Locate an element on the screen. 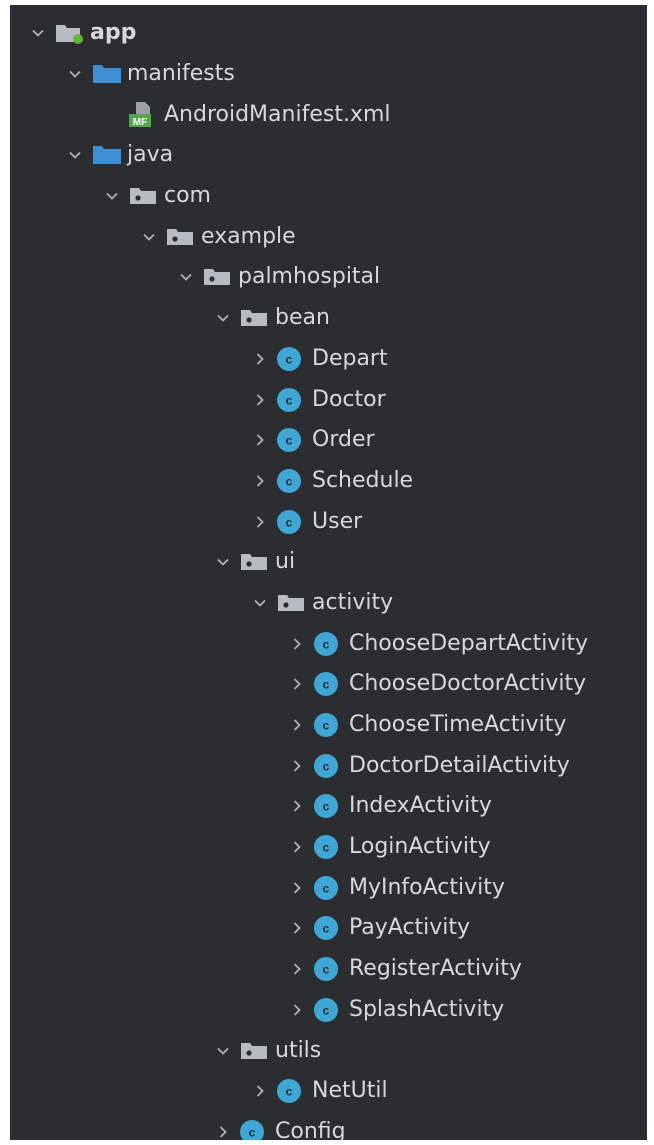  tree-item-label: Schedule is located at coordinates (363, 480).